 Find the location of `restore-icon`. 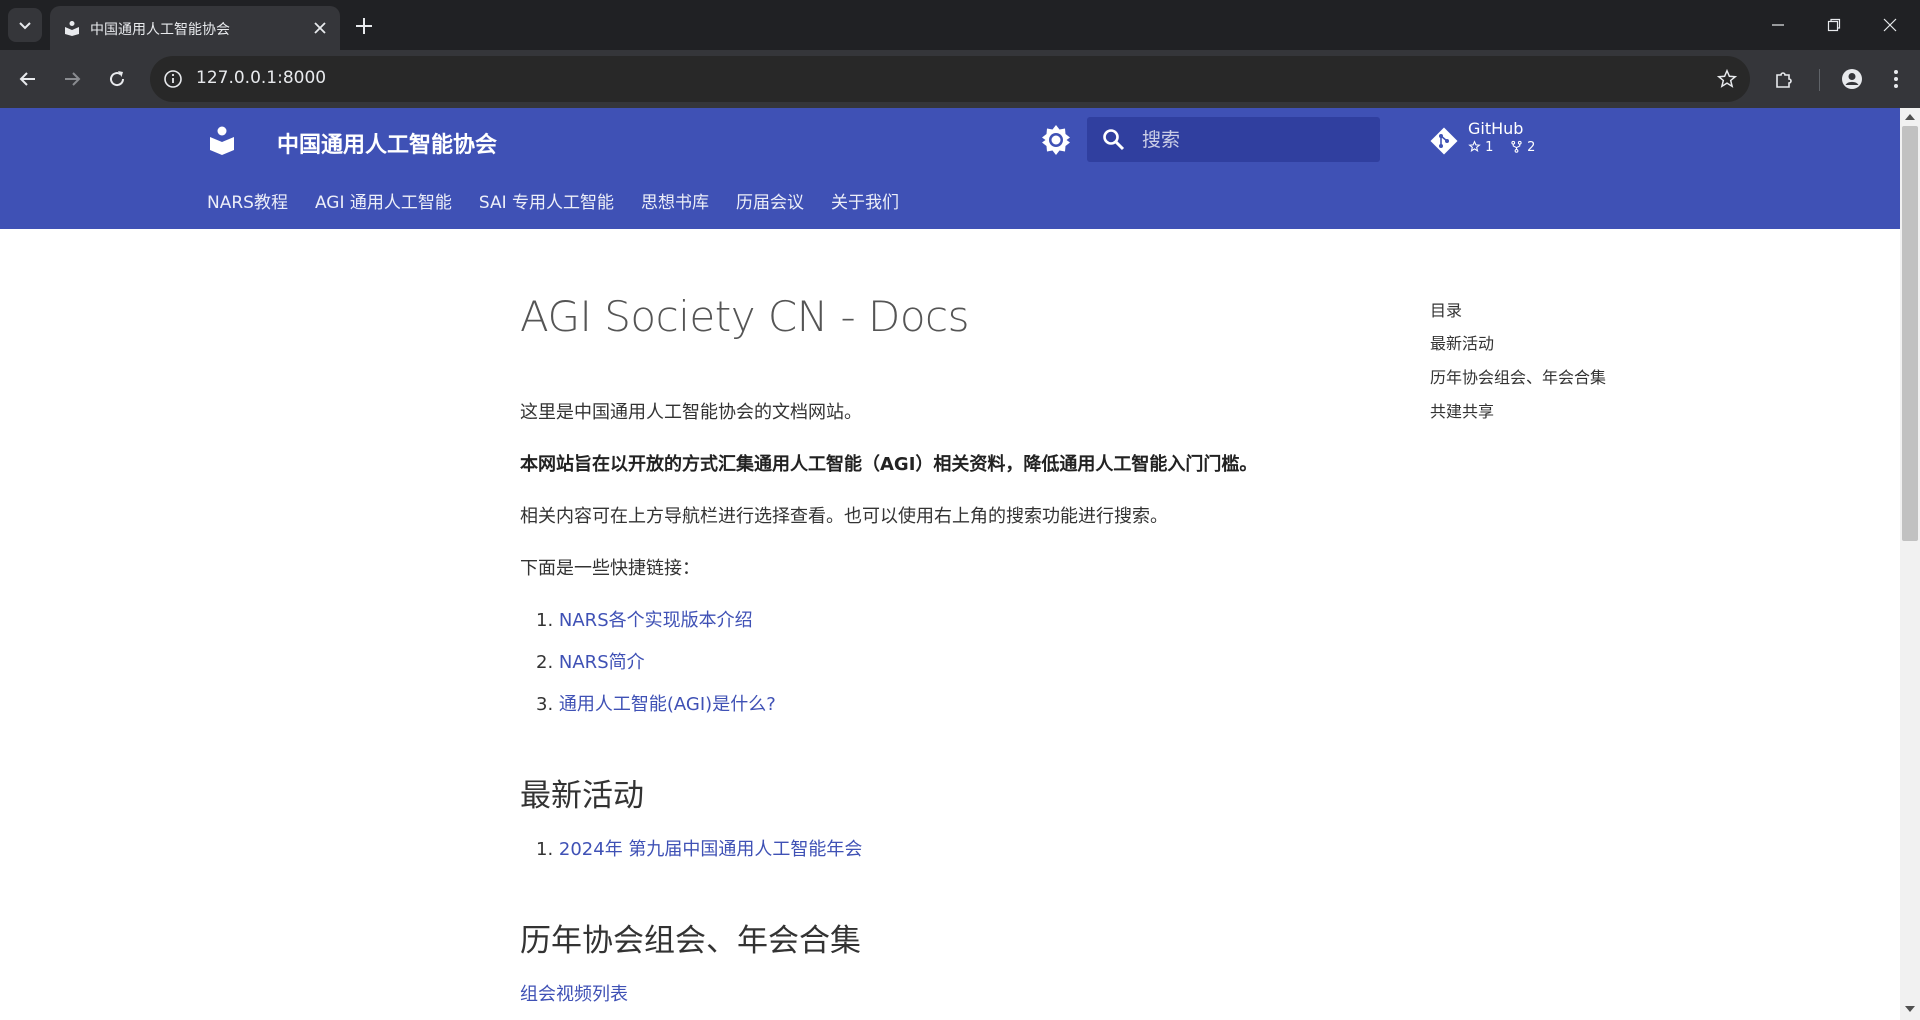

restore-icon is located at coordinates (1834, 25).